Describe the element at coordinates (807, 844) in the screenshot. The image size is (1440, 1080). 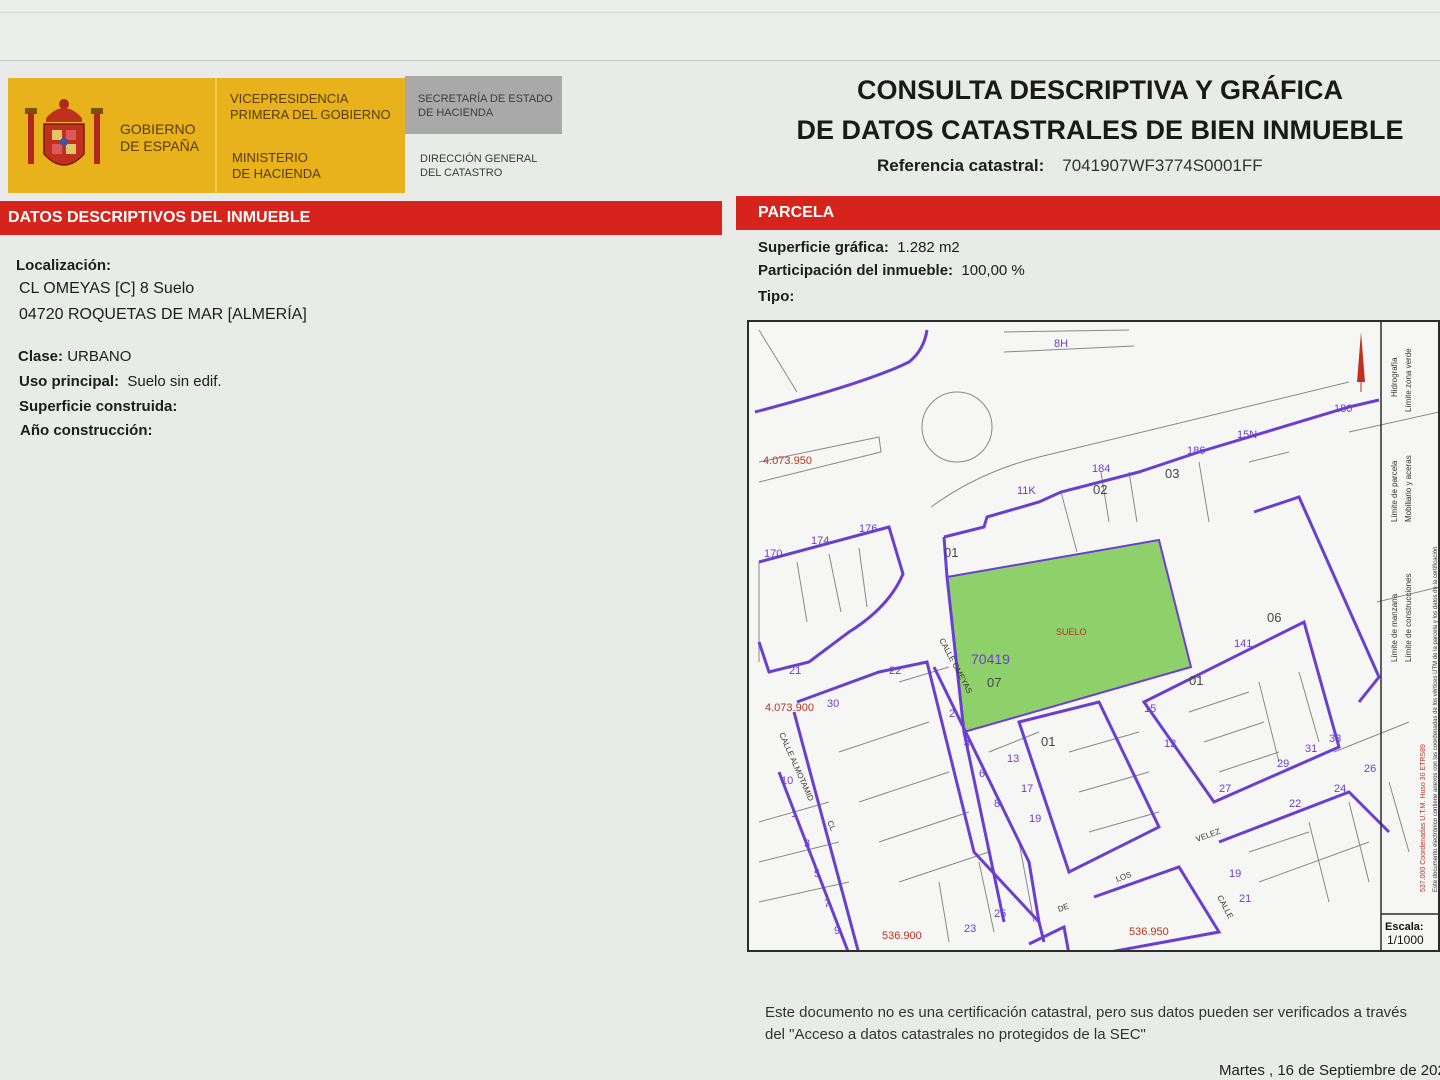
I see `svg-text: 3` at that location.